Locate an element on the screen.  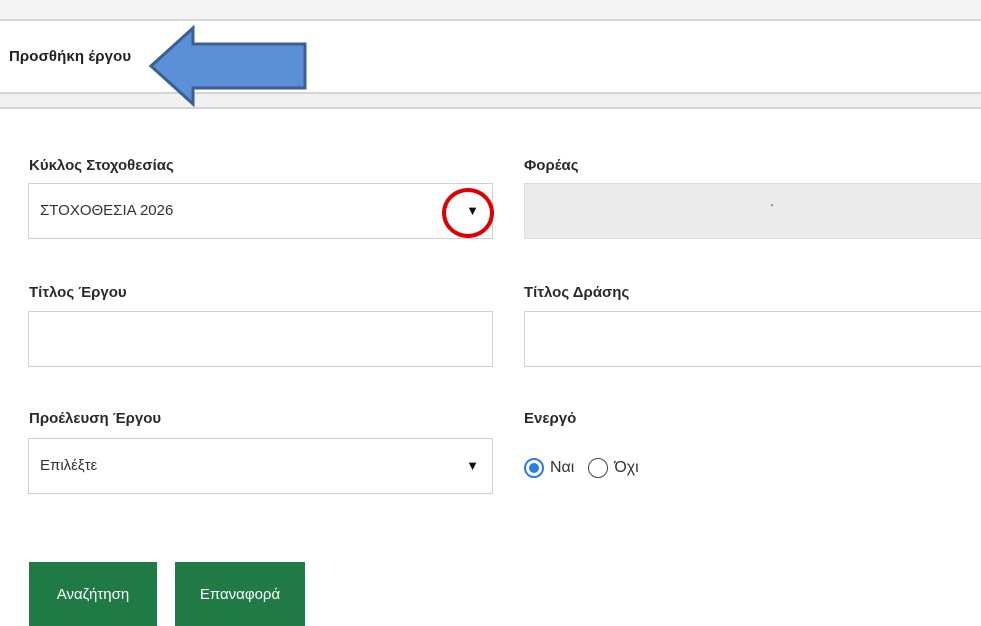
project-title-label: Τίτλος Έργου is located at coordinates (78, 292).